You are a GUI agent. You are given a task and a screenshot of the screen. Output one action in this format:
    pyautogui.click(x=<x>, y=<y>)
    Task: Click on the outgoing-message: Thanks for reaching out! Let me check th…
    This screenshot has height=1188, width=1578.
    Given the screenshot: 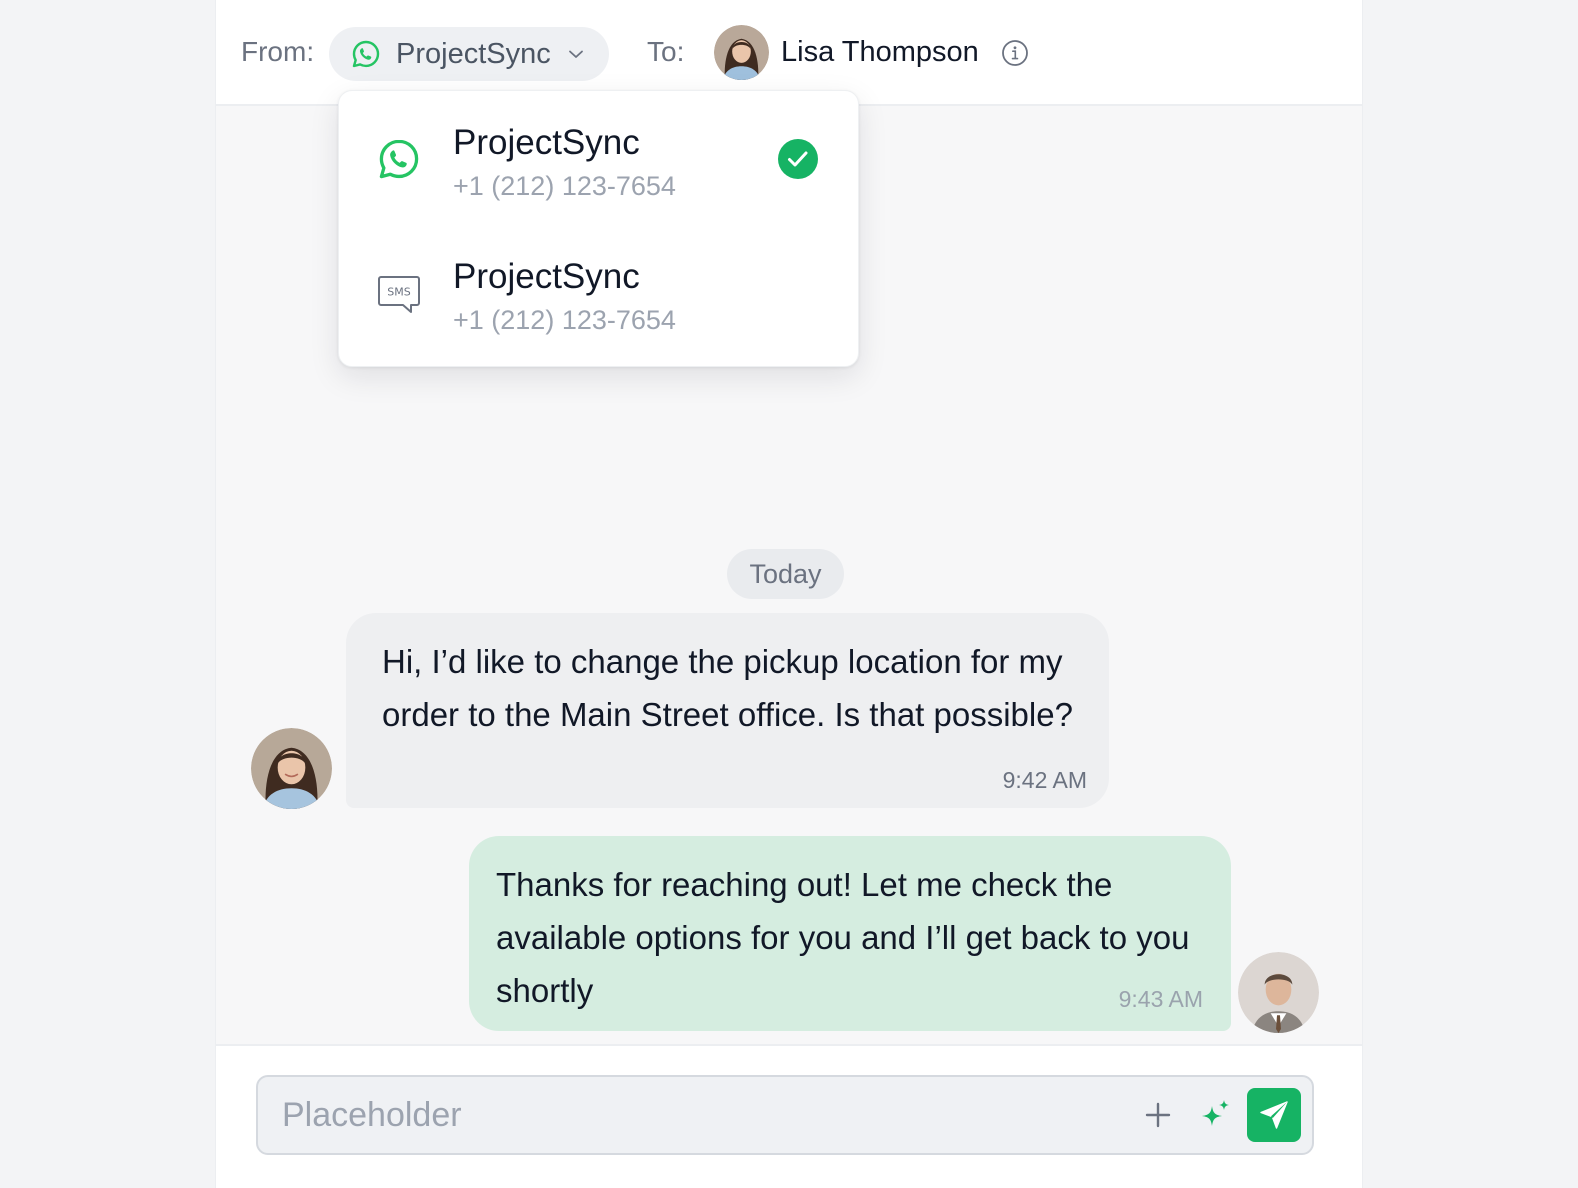 What is the action you would take?
    pyautogui.click(x=850, y=933)
    